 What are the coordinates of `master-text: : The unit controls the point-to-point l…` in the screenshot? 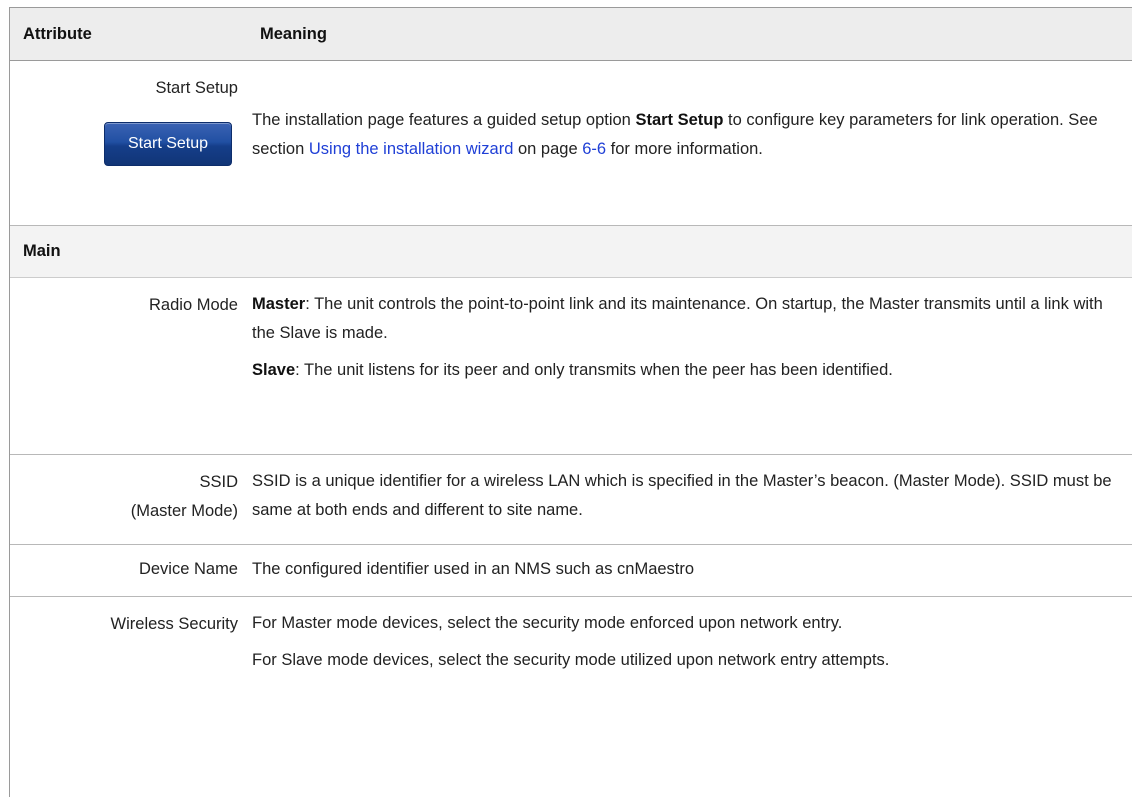 It's located at (677, 318).